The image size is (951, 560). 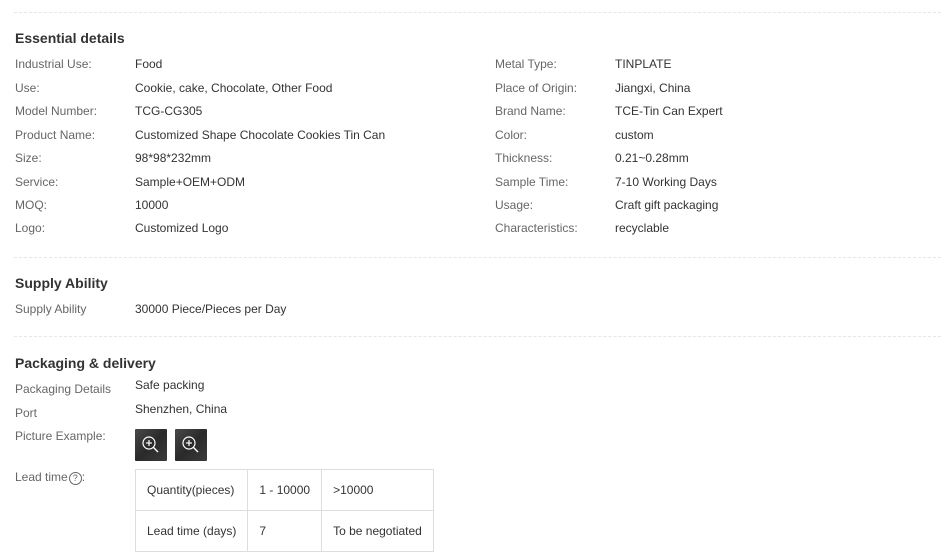 What do you see at coordinates (149, 64) in the screenshot?
I see `industrial-use-value: Food` at bounding box center [149, 64].